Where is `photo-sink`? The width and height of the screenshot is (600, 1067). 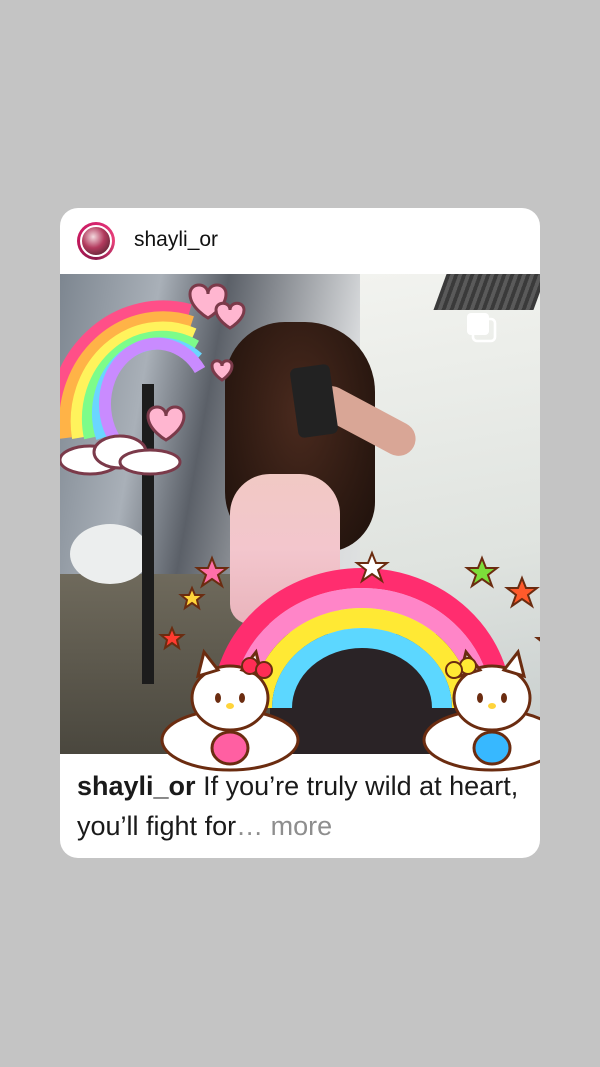
photo-sink is located at coordinates (110, 554).